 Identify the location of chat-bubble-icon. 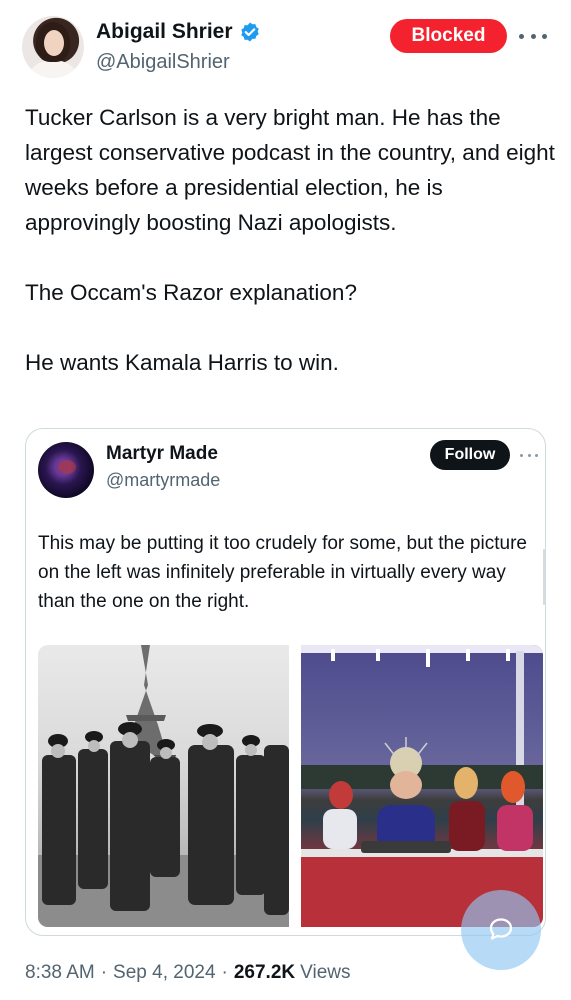
(501, 929).